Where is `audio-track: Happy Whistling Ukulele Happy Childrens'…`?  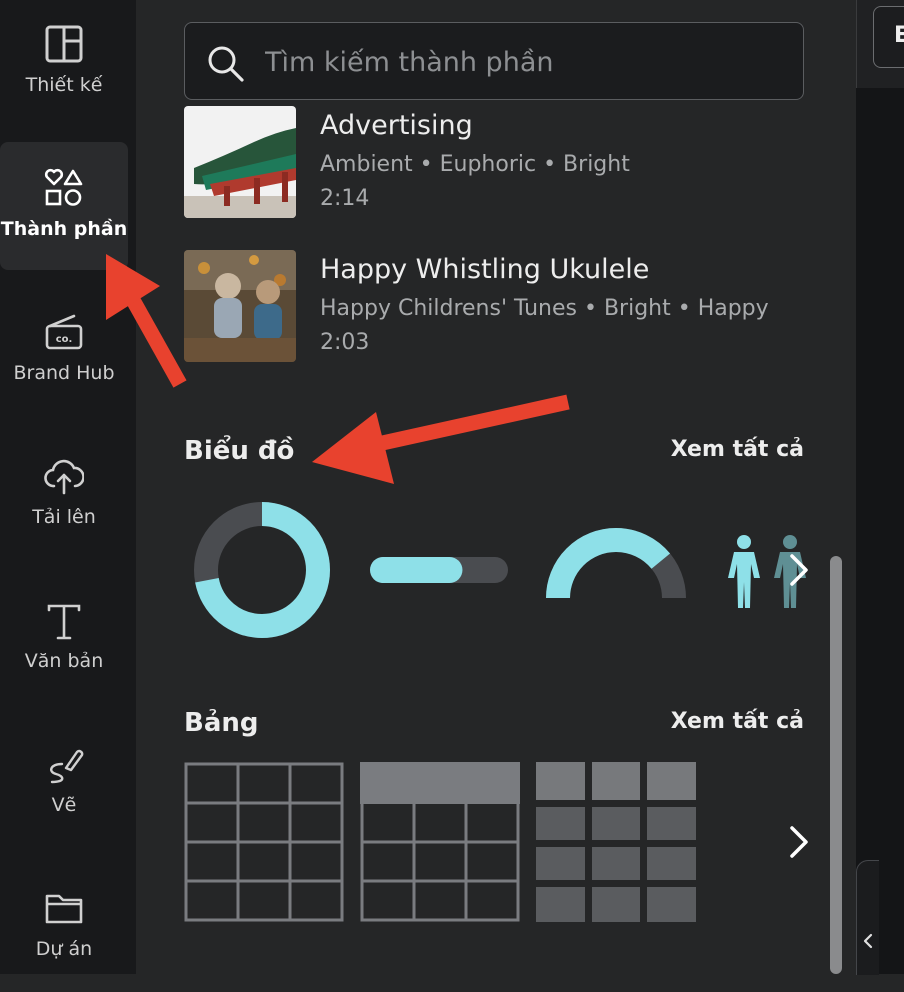 audio-track: Happy Whistling Ukulele Happy Childrens'… is located at coordinates (494, 306).